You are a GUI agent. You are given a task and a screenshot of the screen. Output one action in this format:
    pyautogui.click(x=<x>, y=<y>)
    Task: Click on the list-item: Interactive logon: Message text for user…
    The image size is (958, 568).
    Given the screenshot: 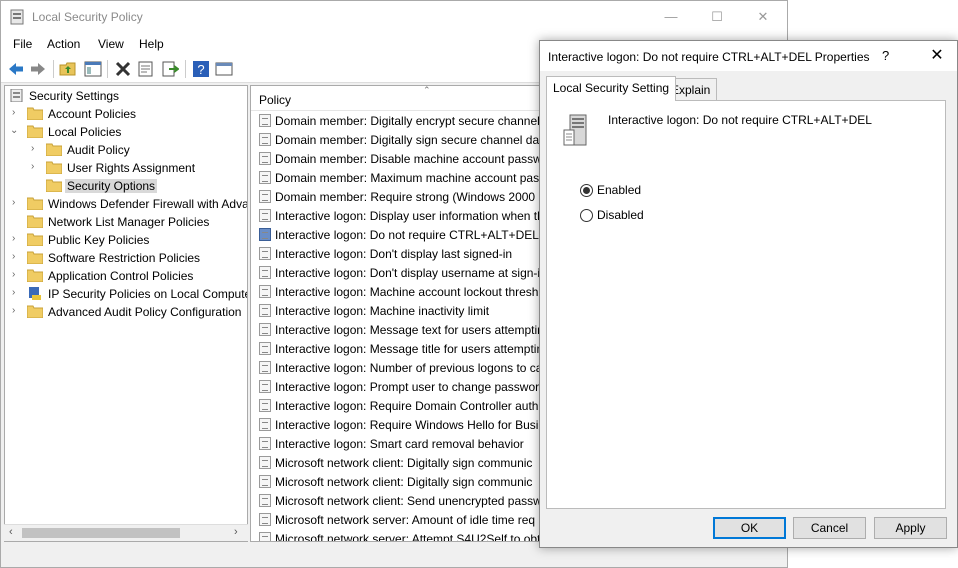 What is the action you would take?
    pyautogui.click(x=398, y=329)
    